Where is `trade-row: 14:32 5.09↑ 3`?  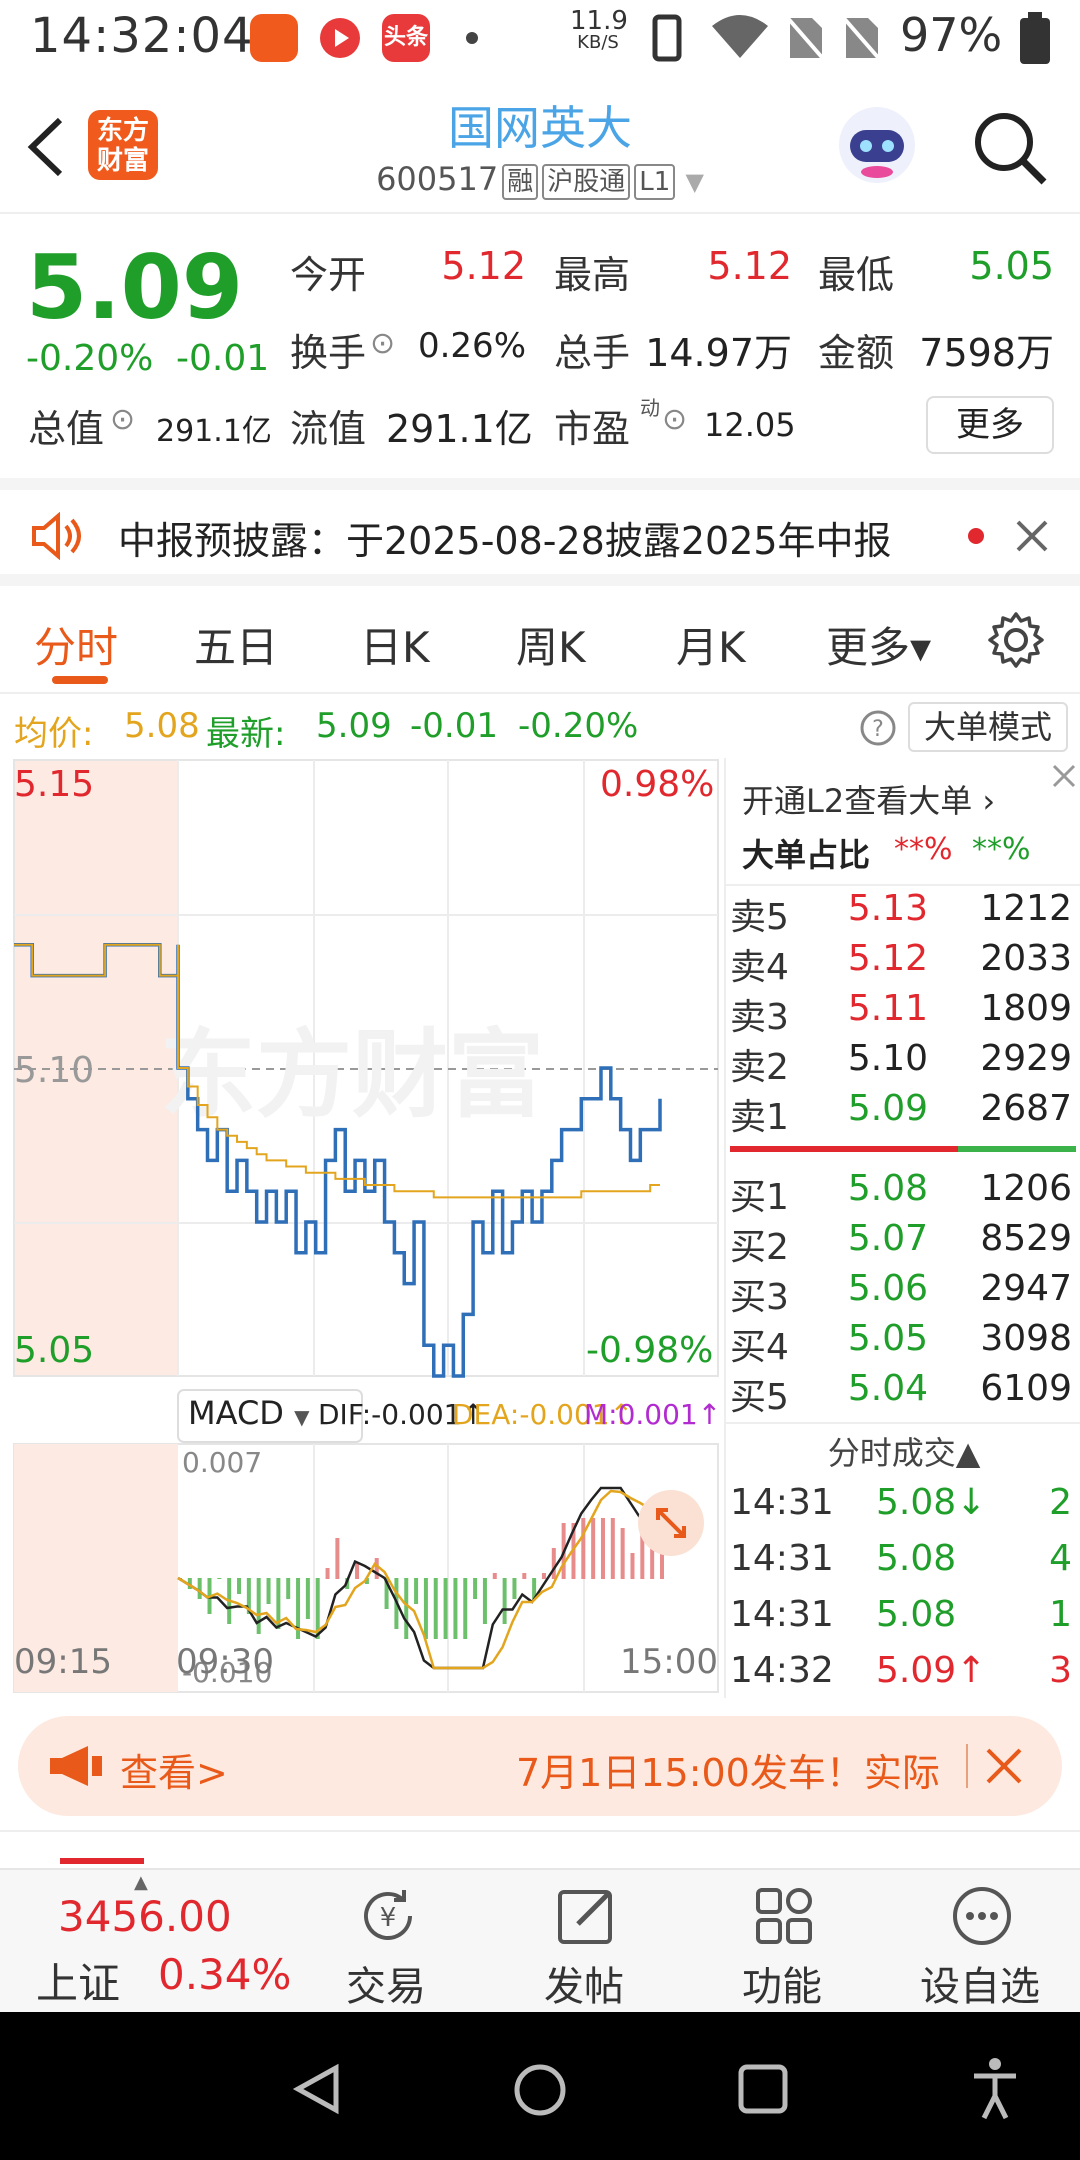
trade-row: 14:32 5.09↑ 3 is located at coordinates (903, 1675).